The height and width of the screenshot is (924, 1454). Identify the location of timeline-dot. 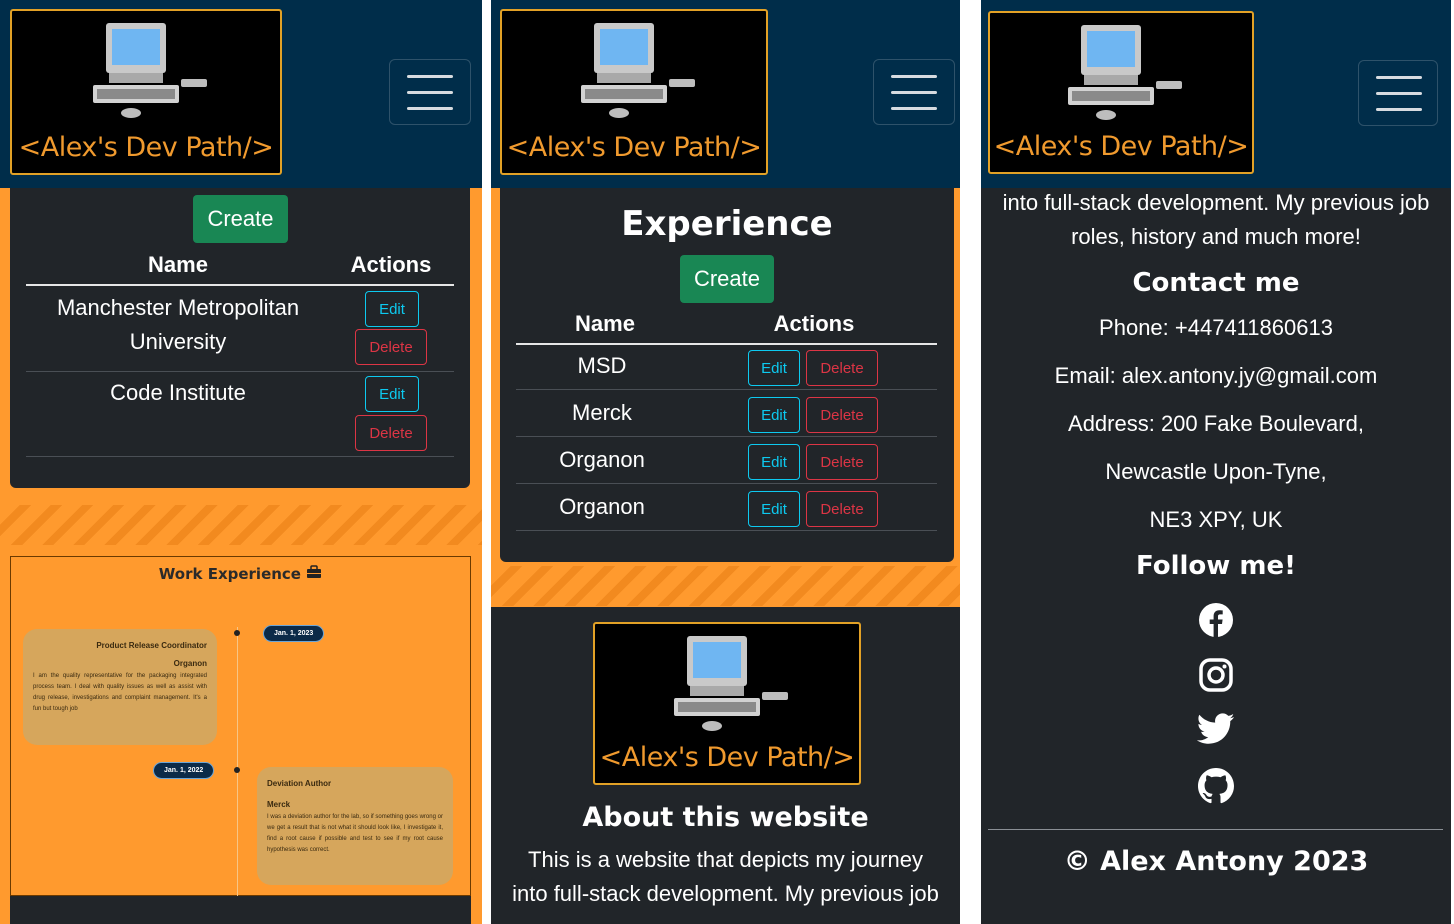
(237, 633).